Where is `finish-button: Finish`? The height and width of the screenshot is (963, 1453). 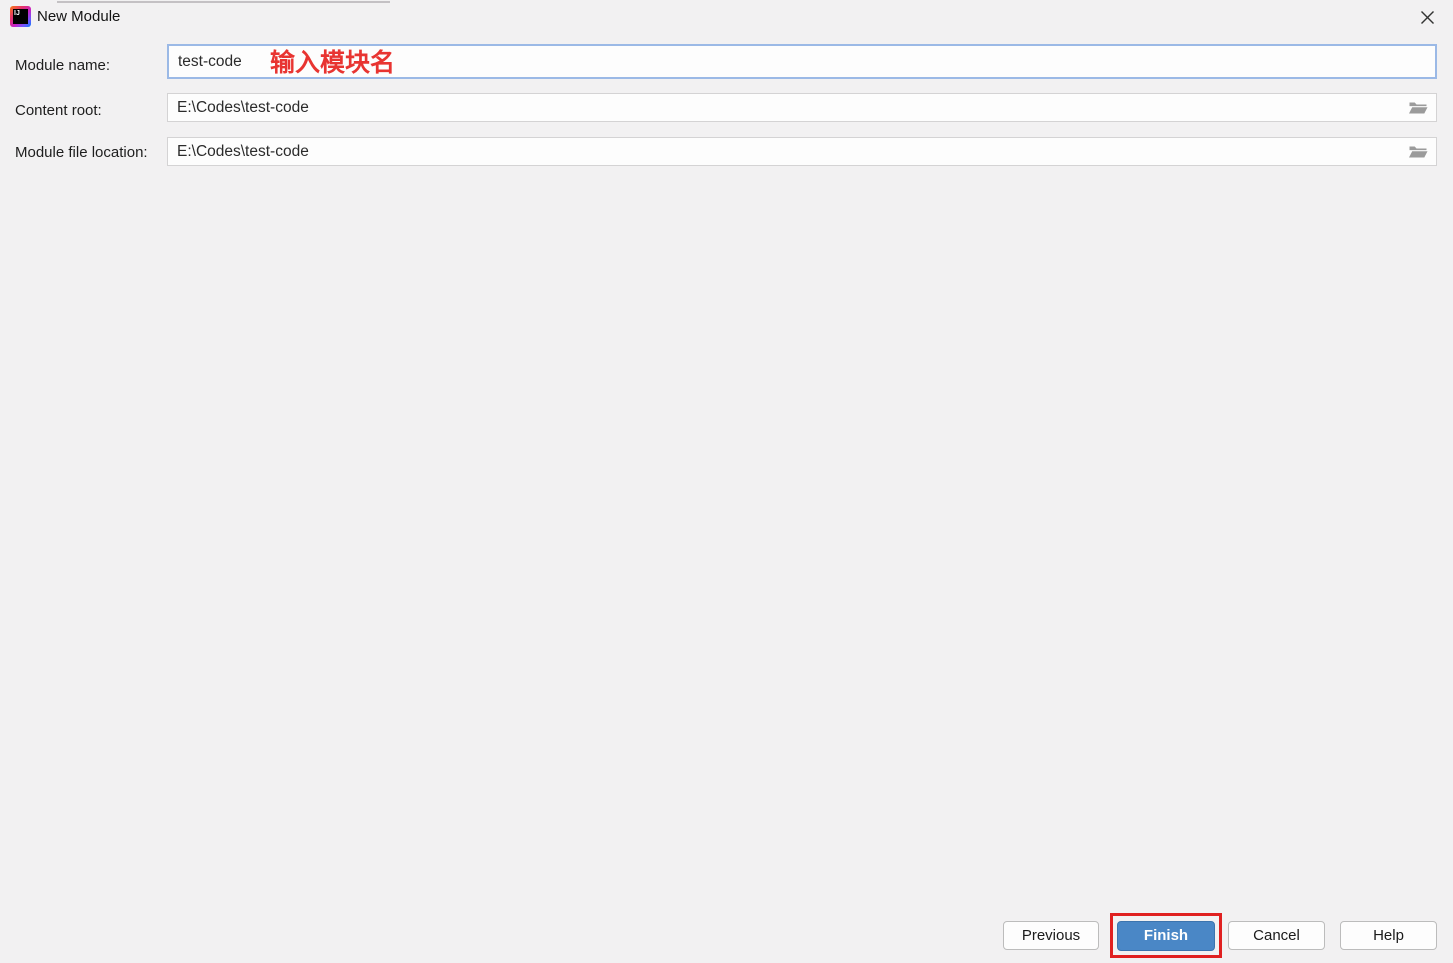 finish-button: Finish is located at coordinates (1166, 935).